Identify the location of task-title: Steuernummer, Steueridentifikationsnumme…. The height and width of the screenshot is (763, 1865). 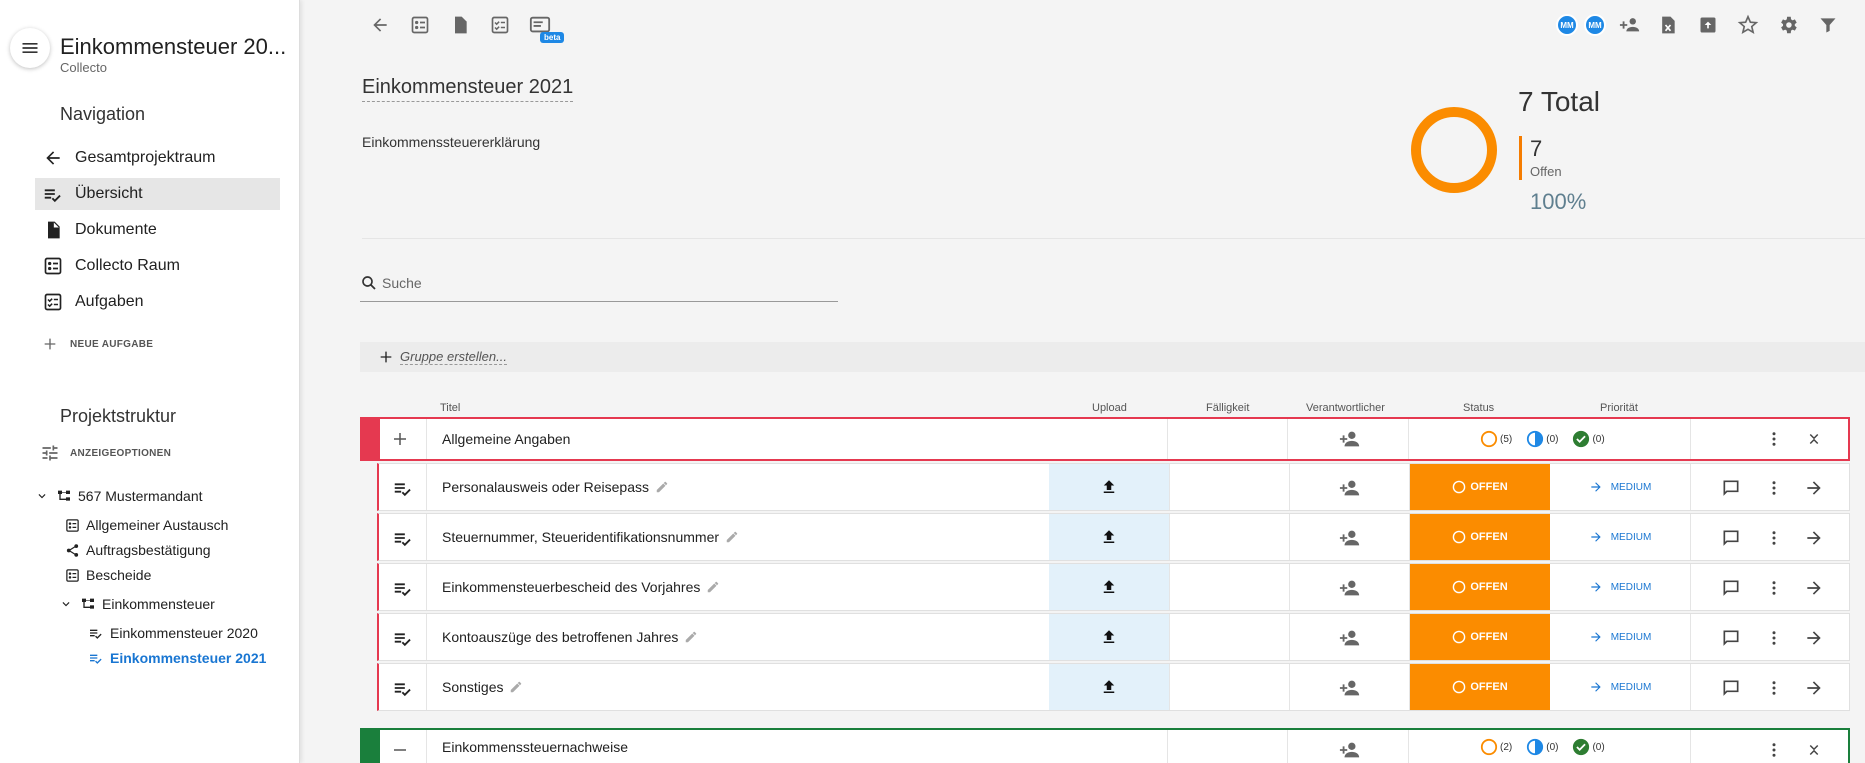
(580, 537).